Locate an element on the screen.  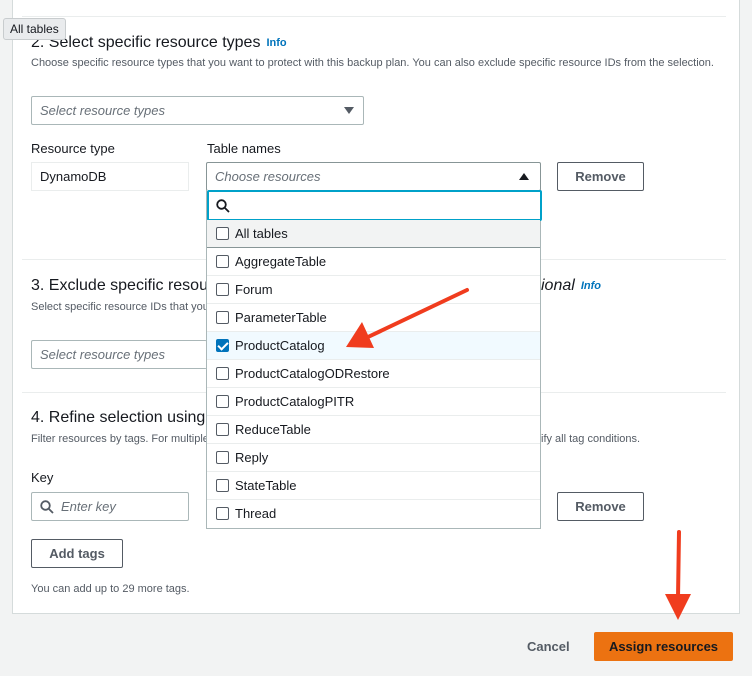
resource-type-label: Resource type is located at coordinates (73, 148).